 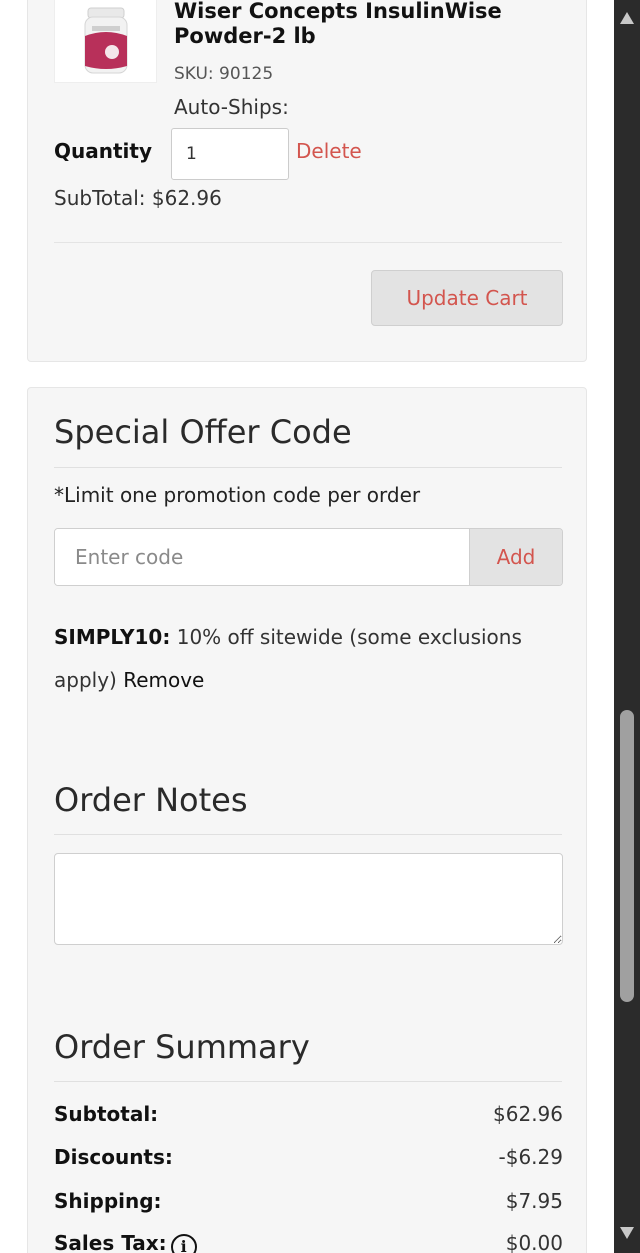 I want to click on autoship-label: Auto-Ships:, so click(x=231, y=107).